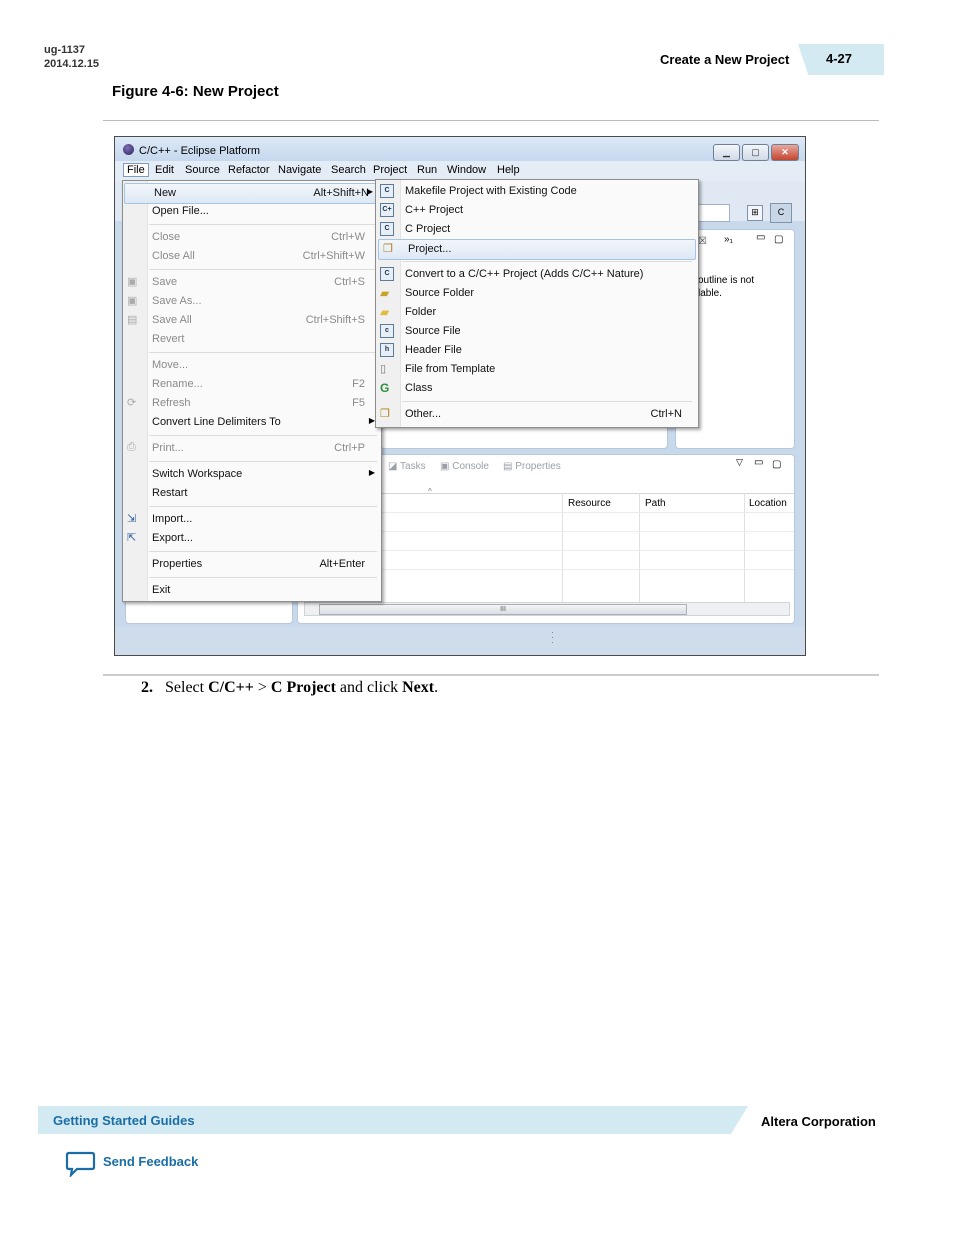 The height and width of the screenshot is (1235, 954). I want to click on menu-search: Search, so click(348, 170).